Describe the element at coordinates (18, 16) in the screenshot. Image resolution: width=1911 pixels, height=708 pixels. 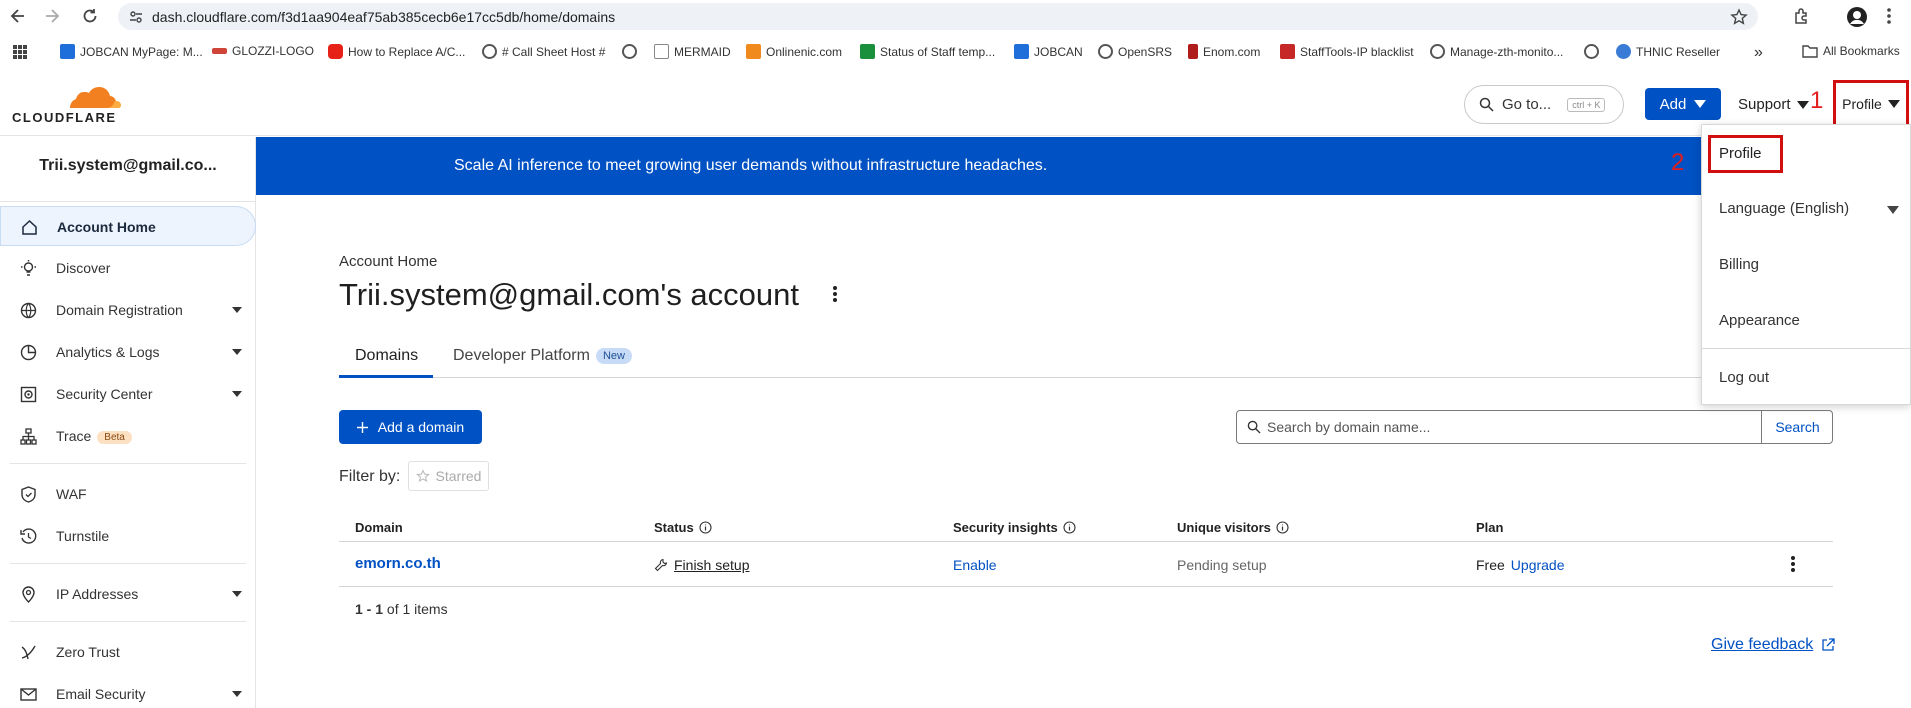
I see `back-arrow-icon` at that location.